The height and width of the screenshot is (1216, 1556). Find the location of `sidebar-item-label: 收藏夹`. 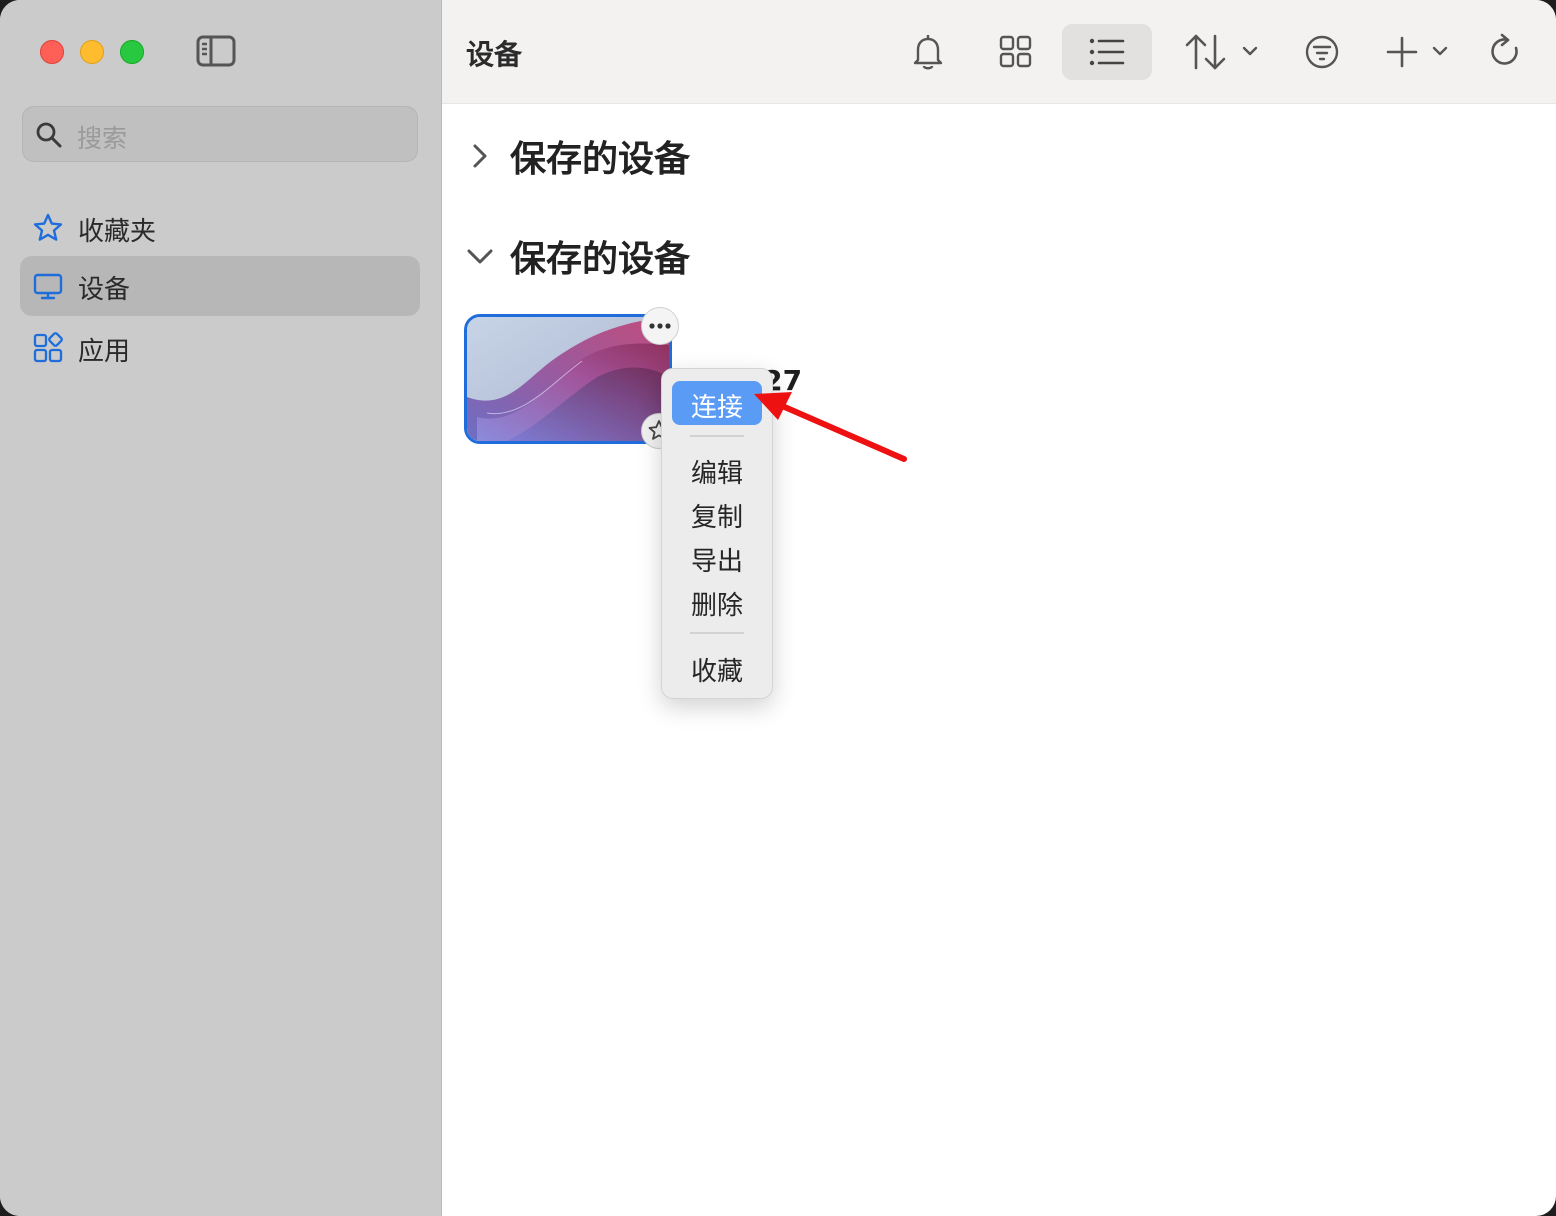

sidebar-item-label: 收藏夹 is located at coordinates (117, 232).